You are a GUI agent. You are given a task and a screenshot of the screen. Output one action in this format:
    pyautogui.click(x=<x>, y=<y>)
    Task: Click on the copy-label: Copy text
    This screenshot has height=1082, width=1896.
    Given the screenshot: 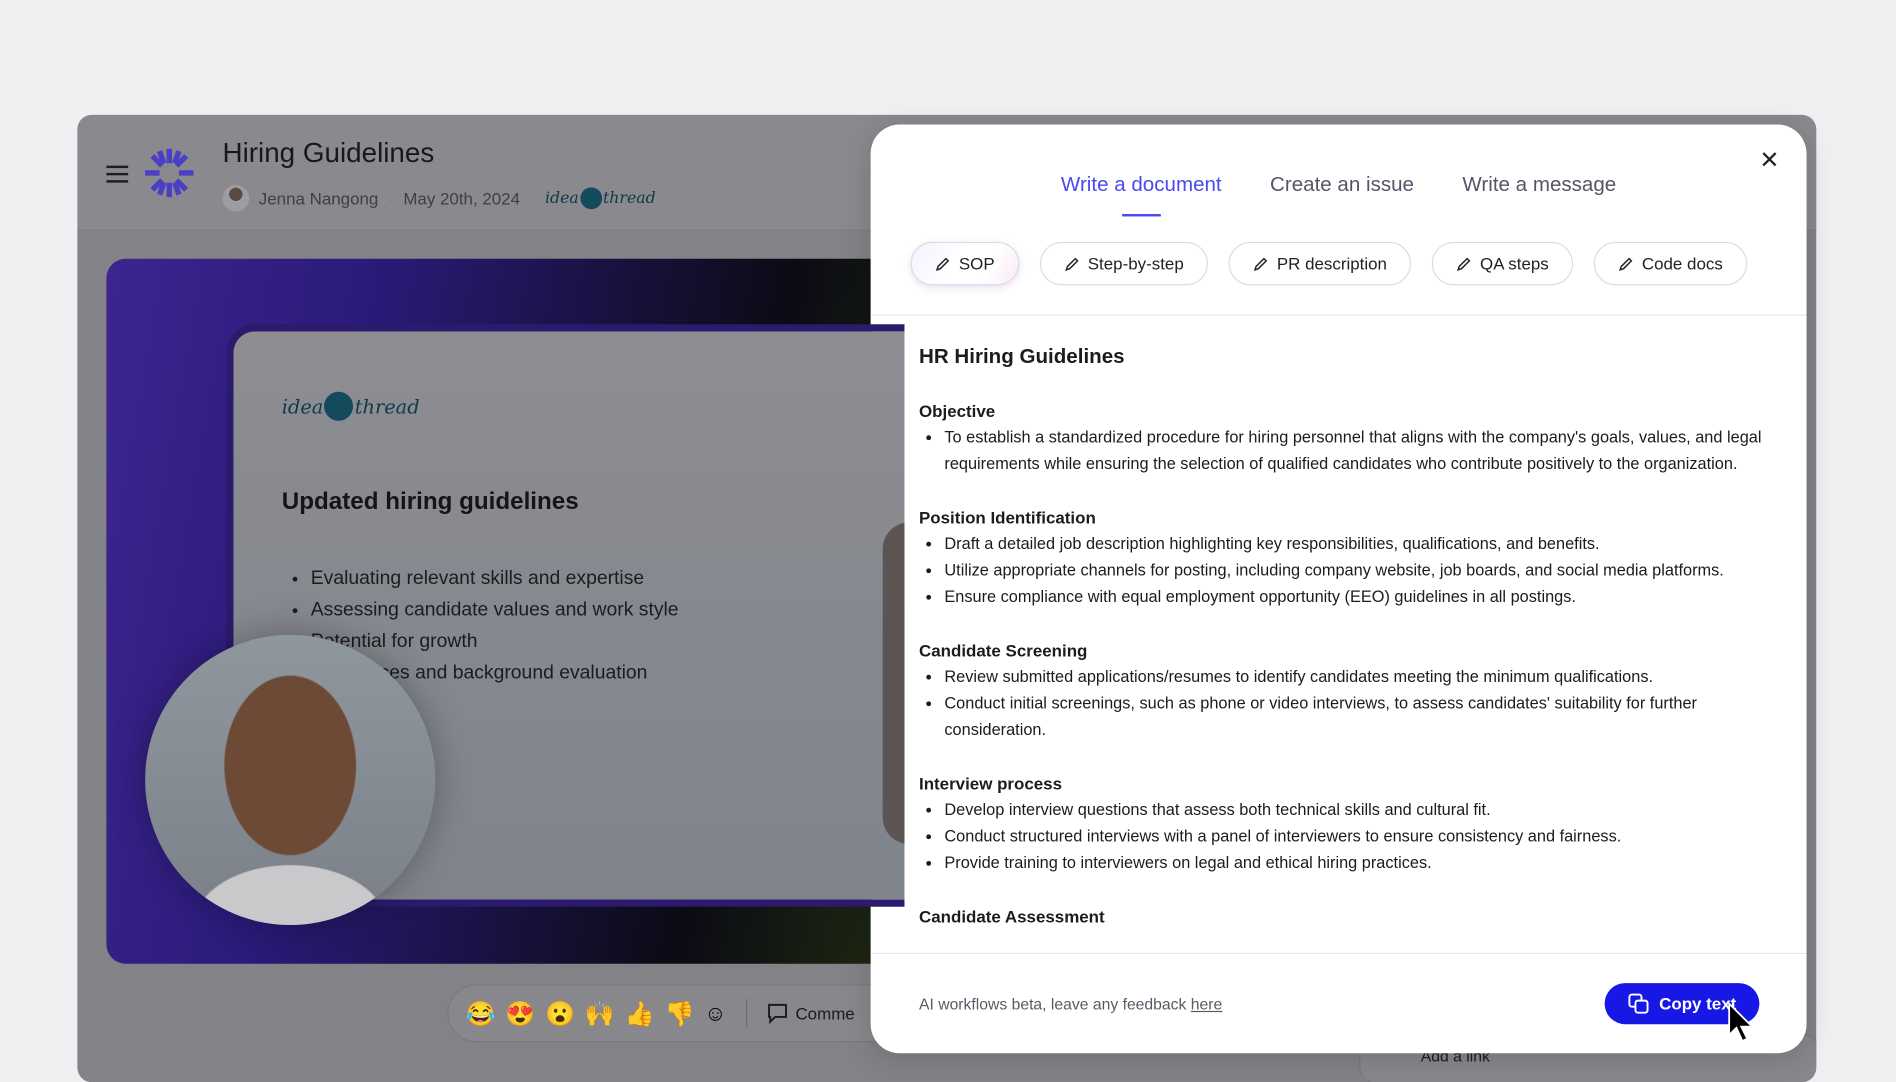 What is the action you would take?
    pyautogui.click(x=1698, y=1003)
    